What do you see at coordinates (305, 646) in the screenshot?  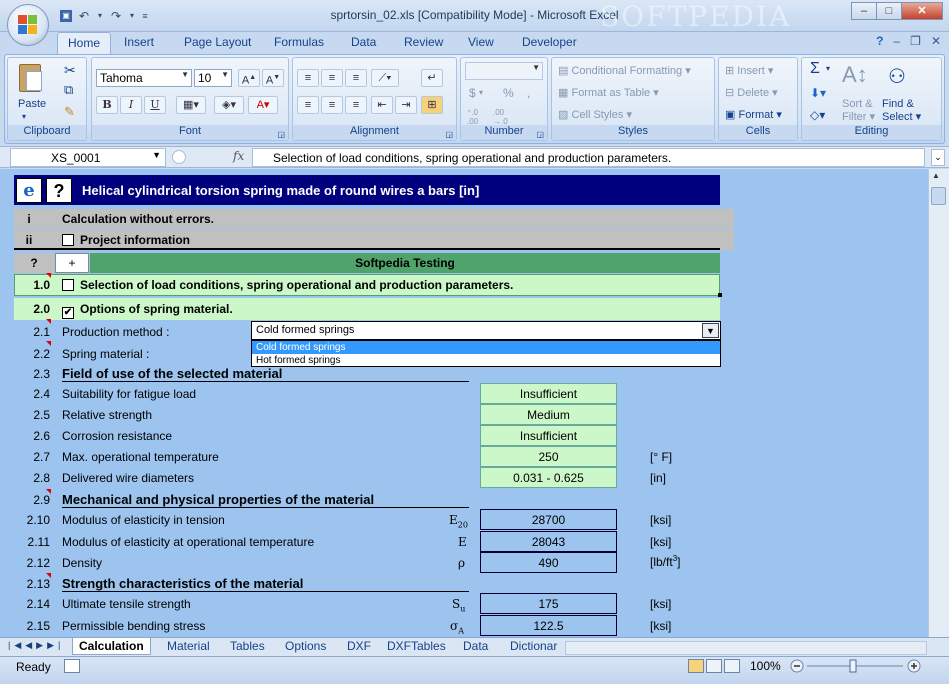 I see `sheet-tab-options: Options` at bounding box center [305, 646].